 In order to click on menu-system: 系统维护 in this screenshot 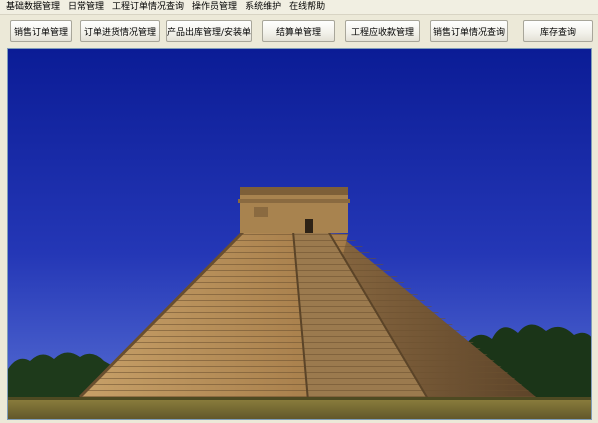, I will do `click(263, 7)`.